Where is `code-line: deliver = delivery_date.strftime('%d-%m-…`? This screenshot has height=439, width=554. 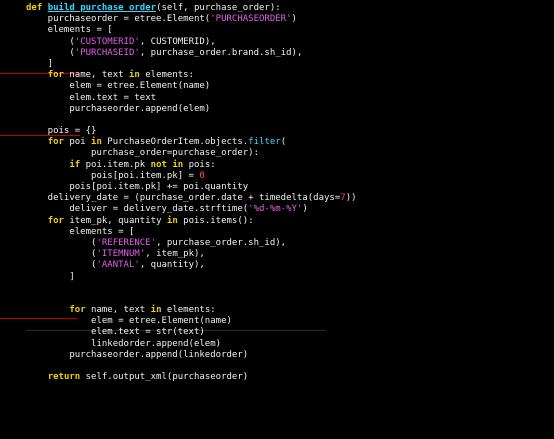
code-line: deliver = delivery_date.strftime('%d-%m-… is located at coordinates (191, 209).